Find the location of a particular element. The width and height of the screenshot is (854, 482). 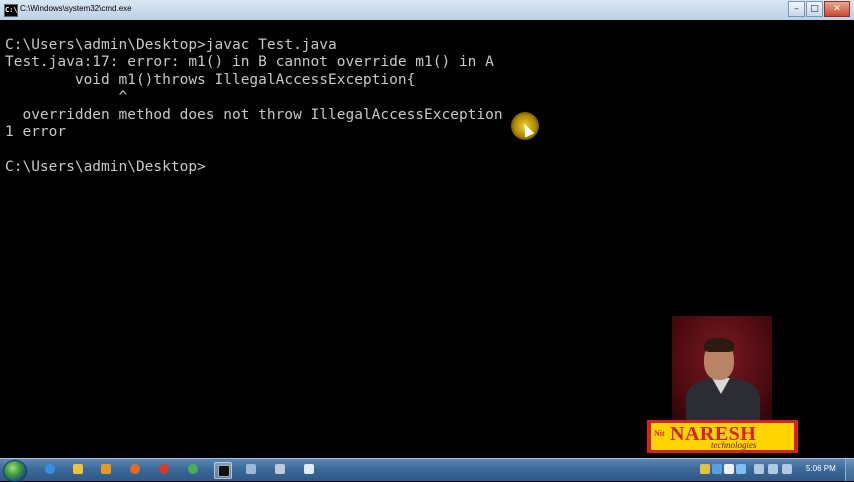

console-line: C:\Users\admin\Desktop> is located at coordinates (105, 167).